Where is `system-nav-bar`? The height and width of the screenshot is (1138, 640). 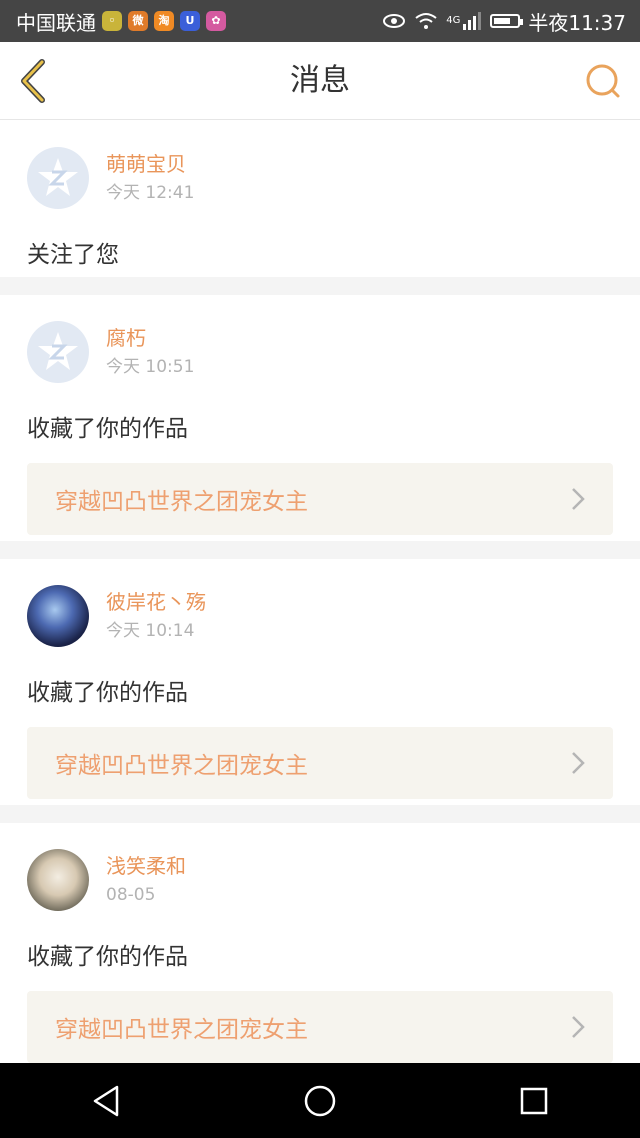 system-nav-bar is located at coordinates (320, 1100).